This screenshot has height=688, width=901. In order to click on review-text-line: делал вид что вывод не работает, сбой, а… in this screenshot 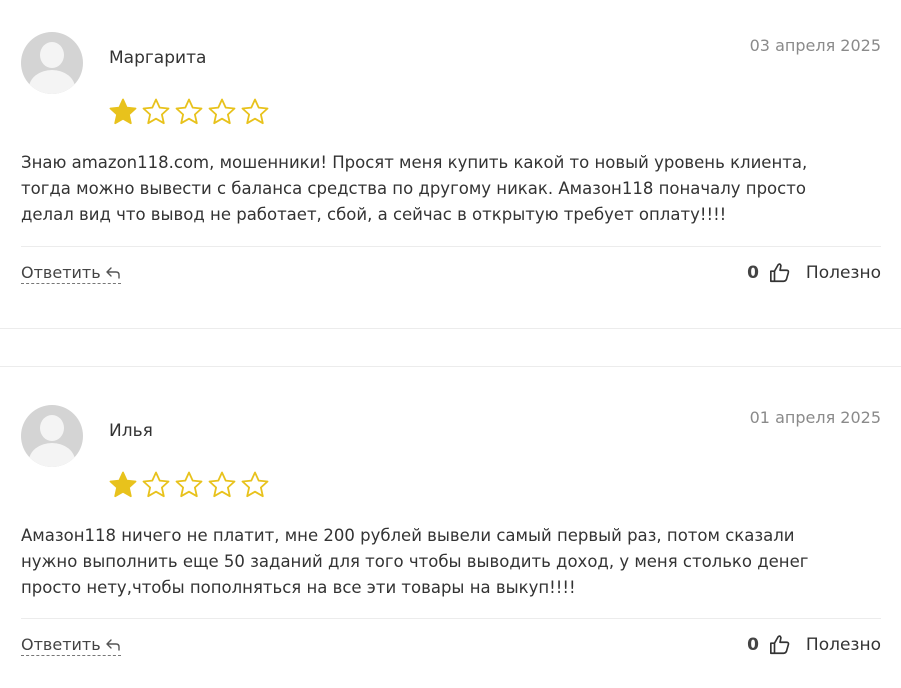, I will do `click(374, 214)`.